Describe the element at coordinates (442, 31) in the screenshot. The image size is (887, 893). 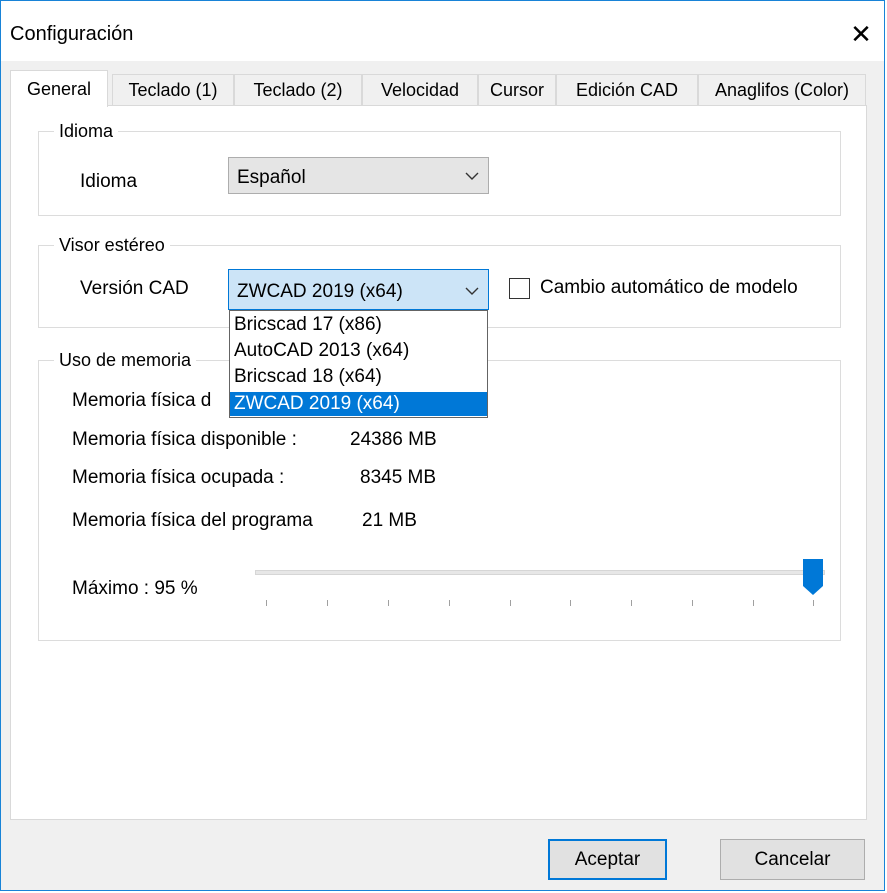
I see `title-bar: Configuración ✕` at that location.